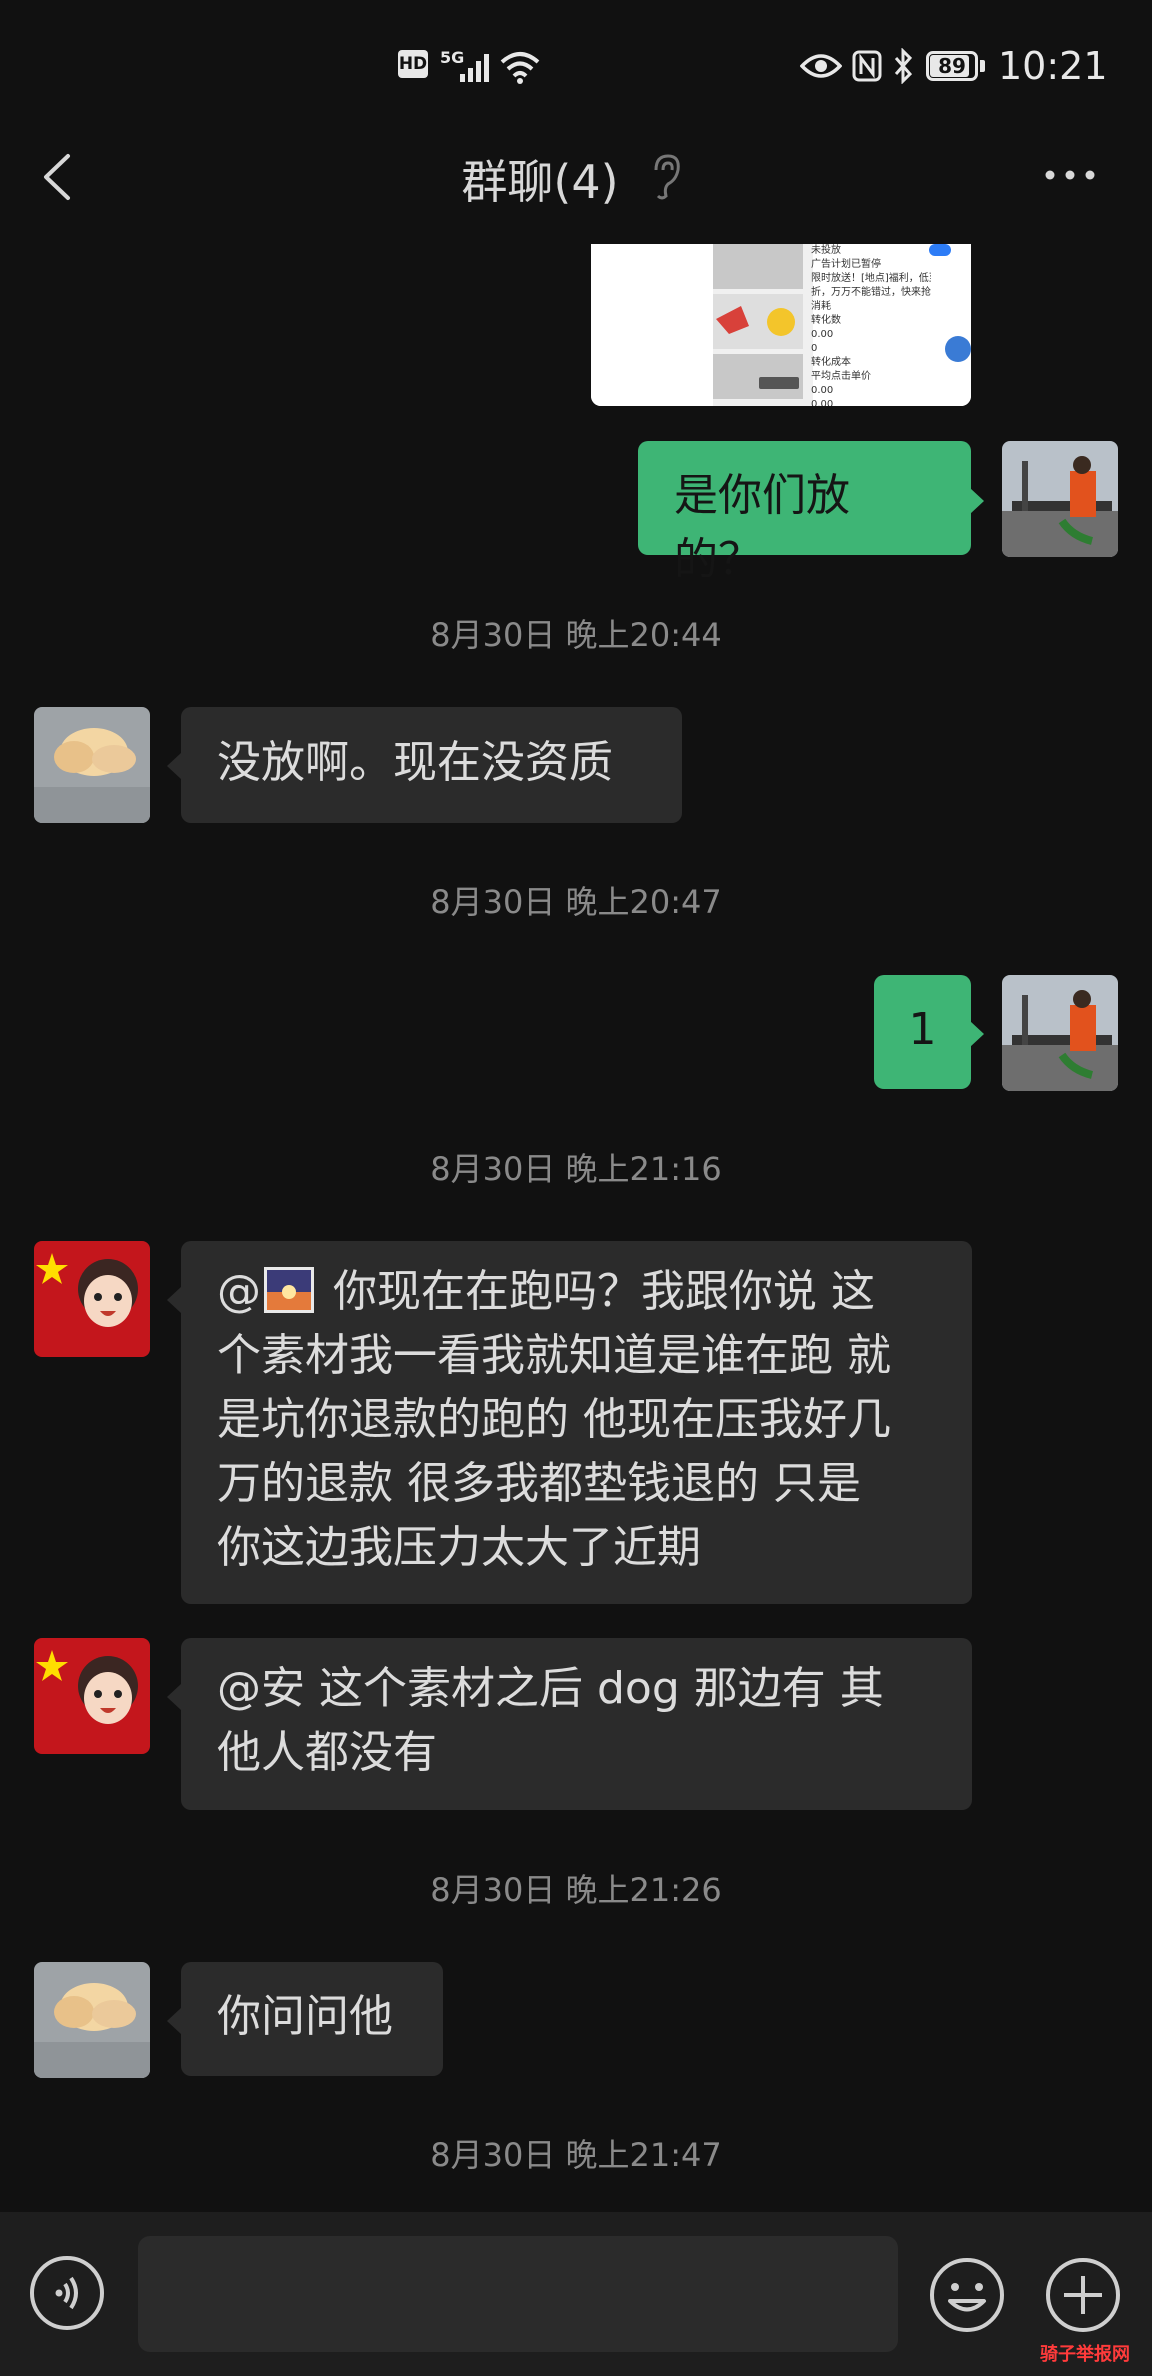 This screenshot has width=1152, height=2376. Describe the element at coordinates (821, 66) in the screenshot. I see `eye-comfort-icon` at that location.